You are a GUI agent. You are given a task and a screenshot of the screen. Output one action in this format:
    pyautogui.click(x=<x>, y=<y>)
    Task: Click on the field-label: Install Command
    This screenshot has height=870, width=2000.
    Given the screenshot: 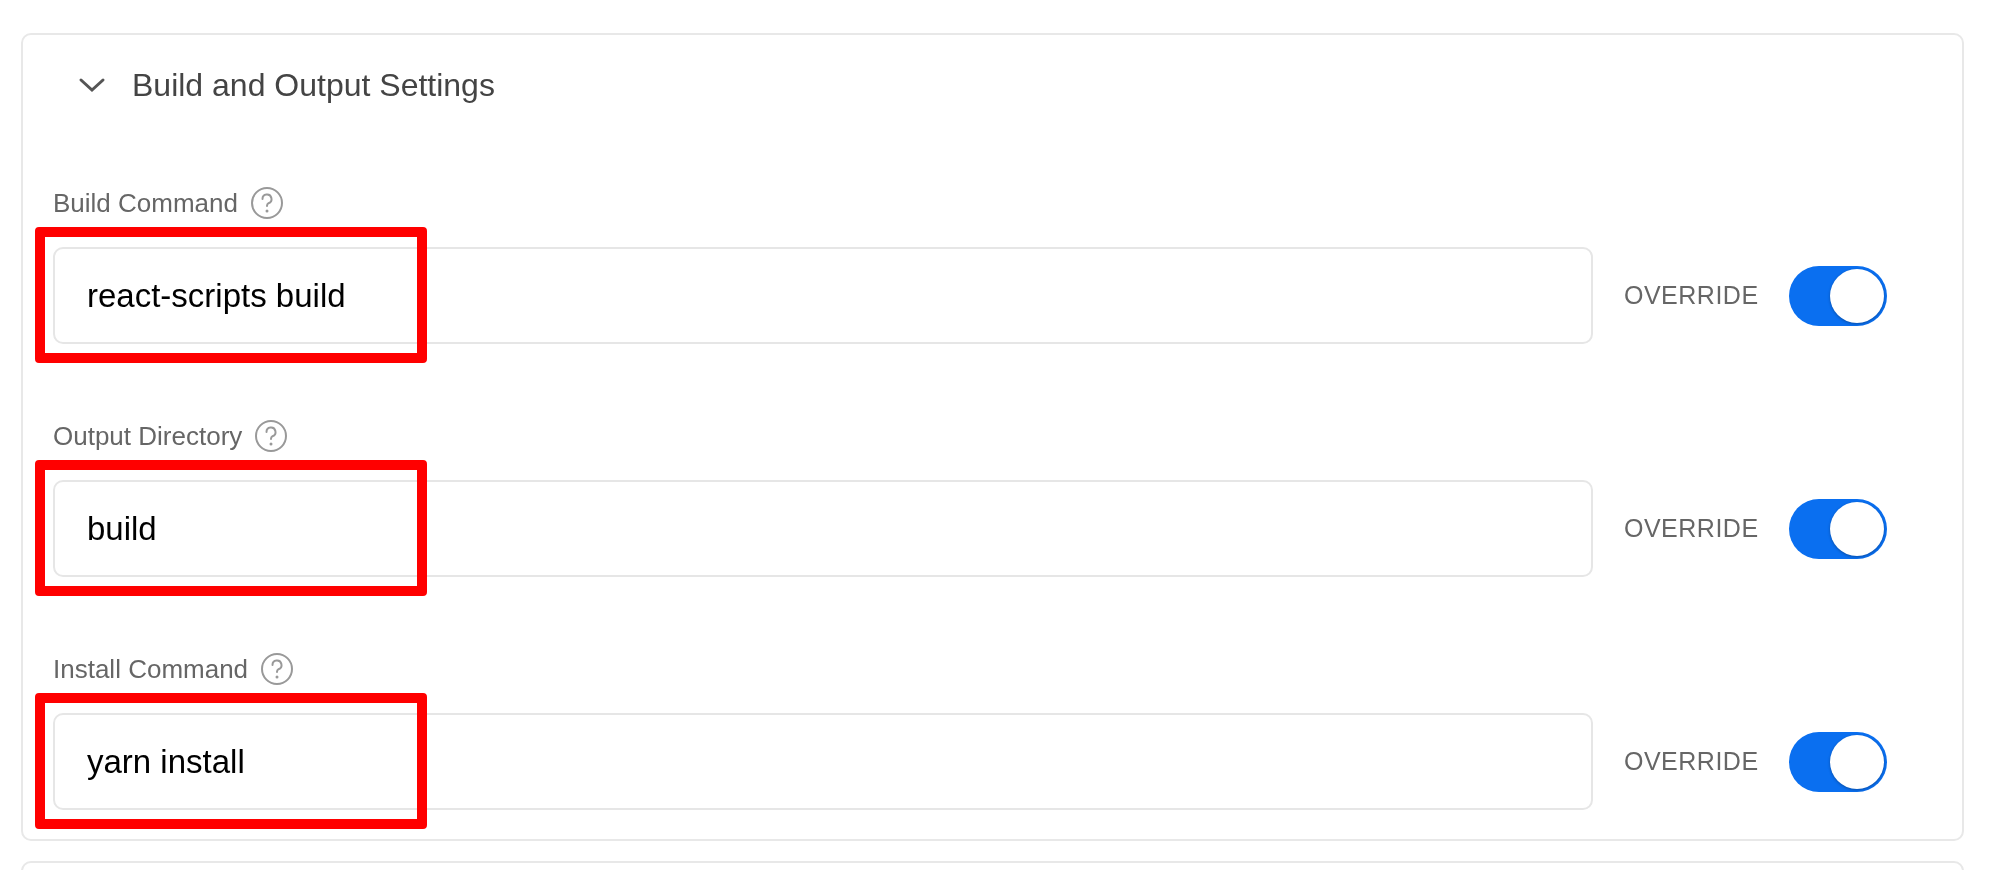 What is the action you would take?
    pyautogui.click(x=151, y=669)
    